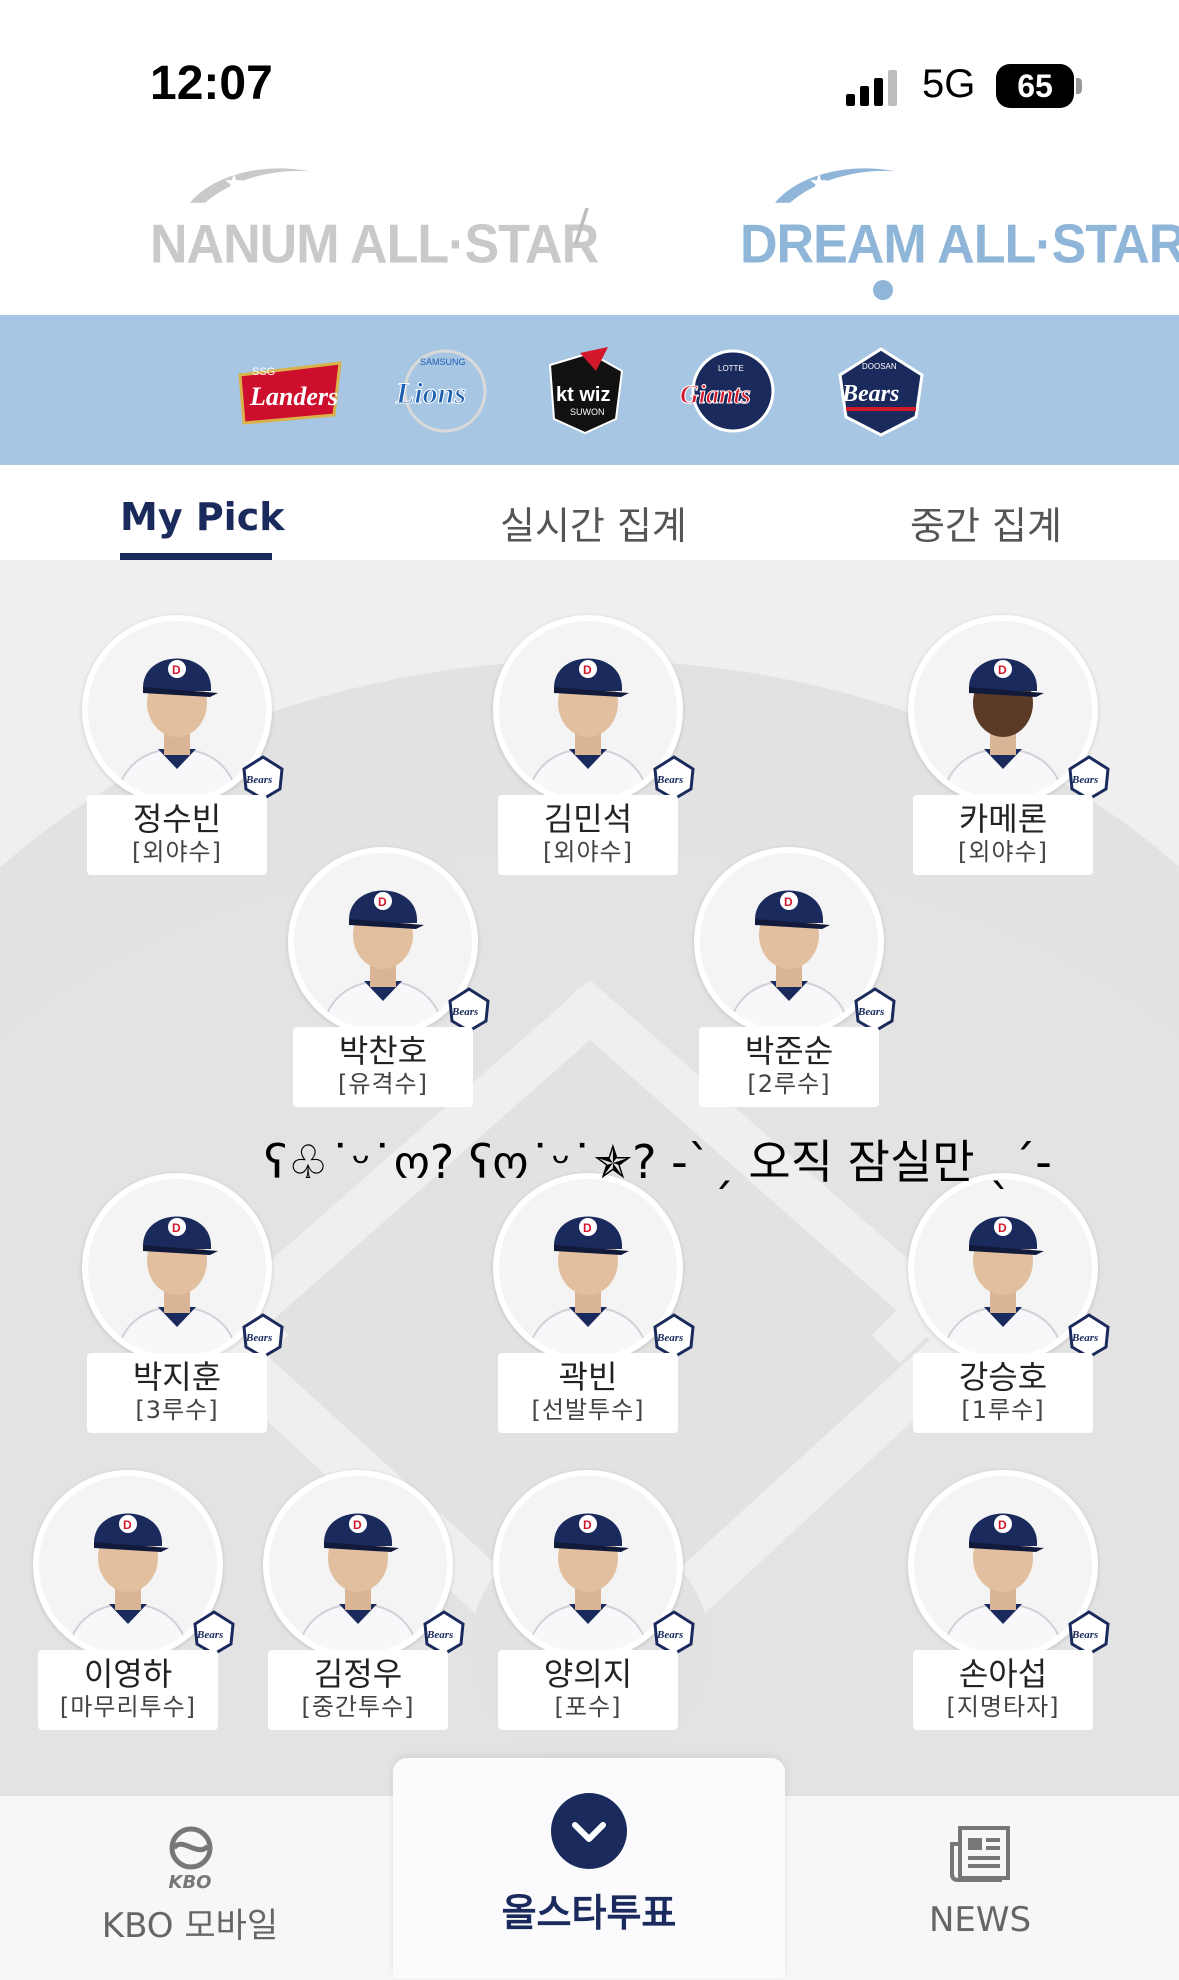  Describe the element at coordinates (881, 391) in the screenshot. I see `team-logo-bears: DOOSAN Bears` at that location.